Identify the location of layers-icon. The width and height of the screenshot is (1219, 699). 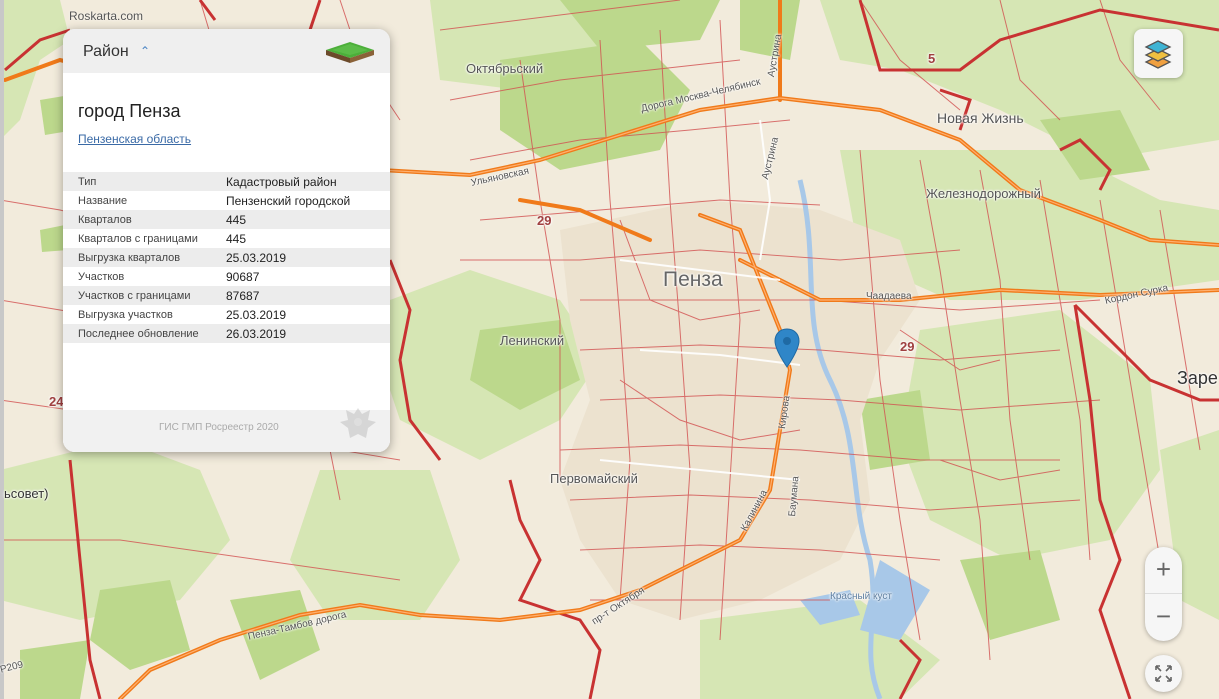
(1158, 54).